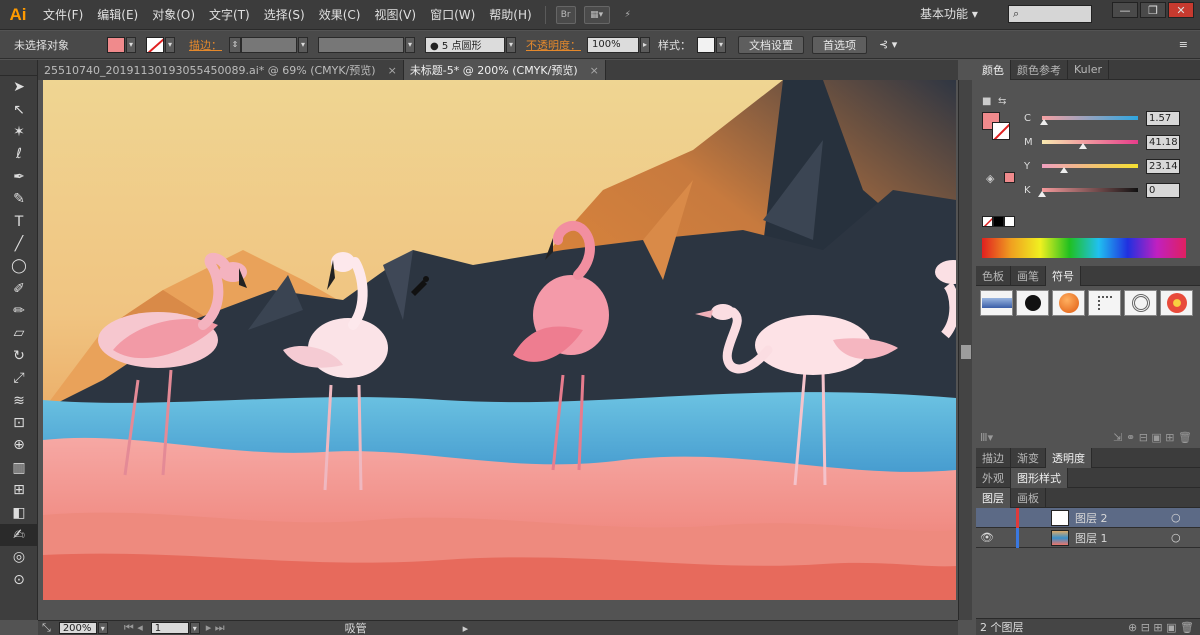  Describe the element at coordinates (215, 628) in the screenshot. I see `next-page-icon: ▸ ⏭` at that location.